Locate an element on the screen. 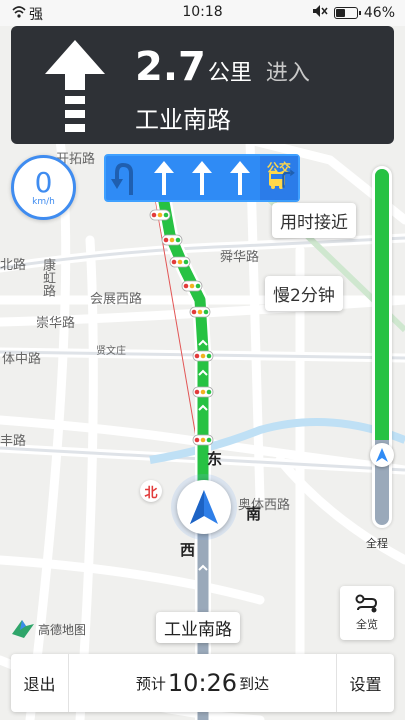  slower-route-bubble: 慢2分钟 is located at coordinates (304, 293).